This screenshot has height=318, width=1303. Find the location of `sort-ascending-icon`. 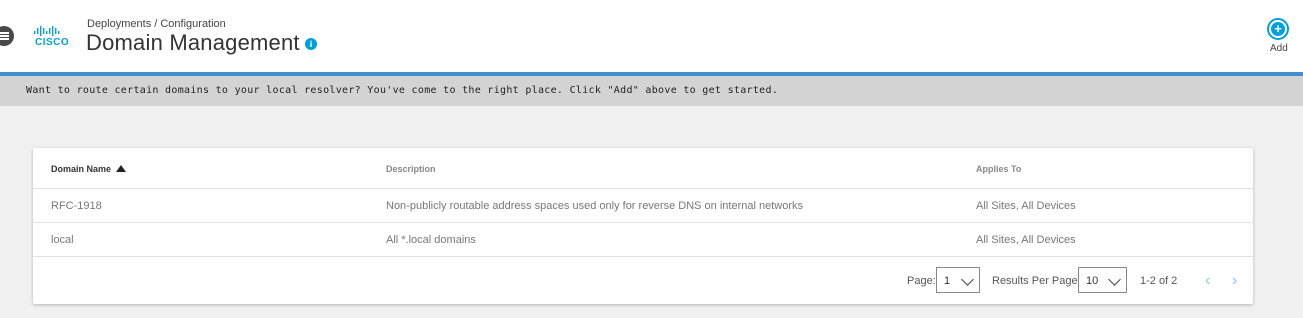

sort-ascending-icon is located at coordinates (121, 168).